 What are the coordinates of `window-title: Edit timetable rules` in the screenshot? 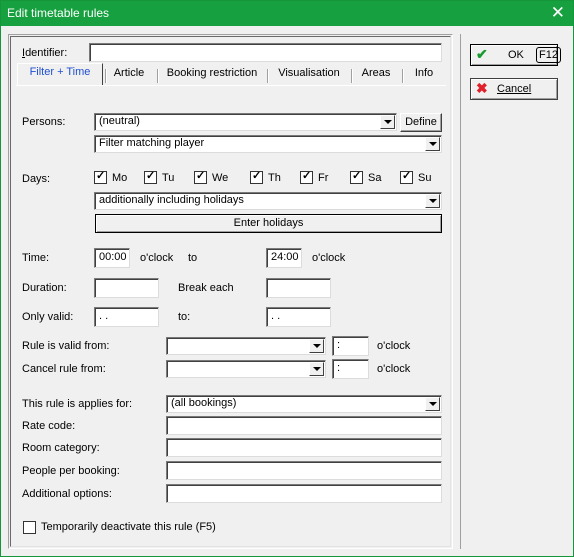 It's located at (58, 13).